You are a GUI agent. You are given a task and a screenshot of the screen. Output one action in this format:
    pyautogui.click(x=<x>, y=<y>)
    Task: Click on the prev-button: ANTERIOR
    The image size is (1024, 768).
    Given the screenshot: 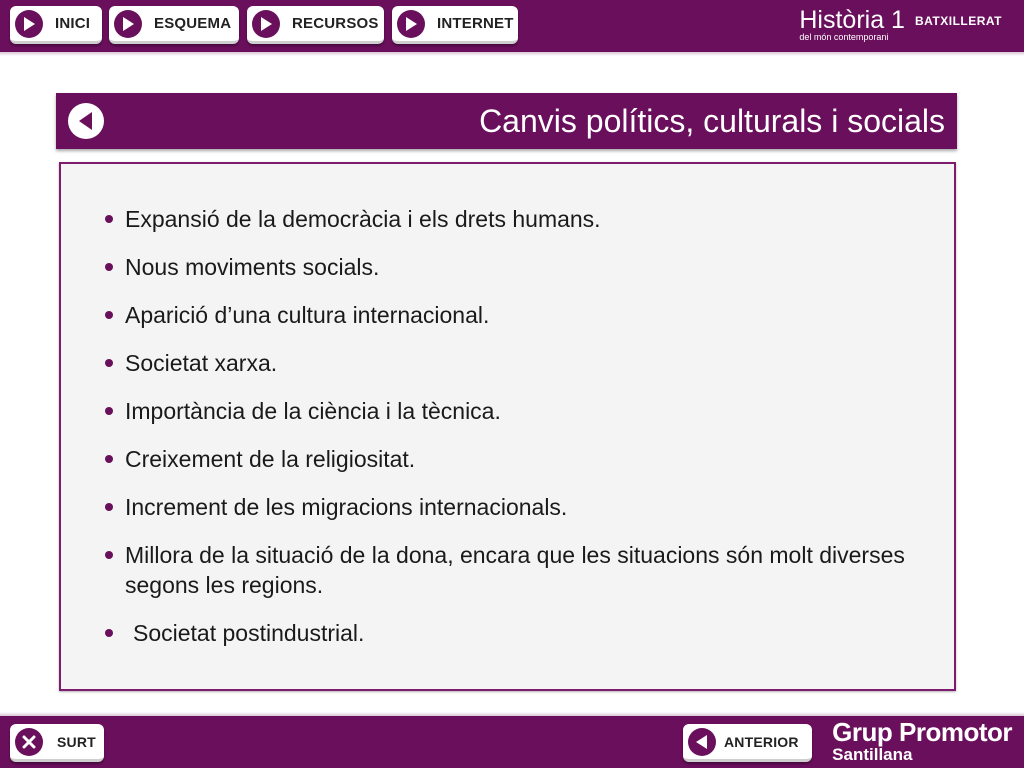 What is the action you would take?
    pyautogui.click(x=747, y=743)
    